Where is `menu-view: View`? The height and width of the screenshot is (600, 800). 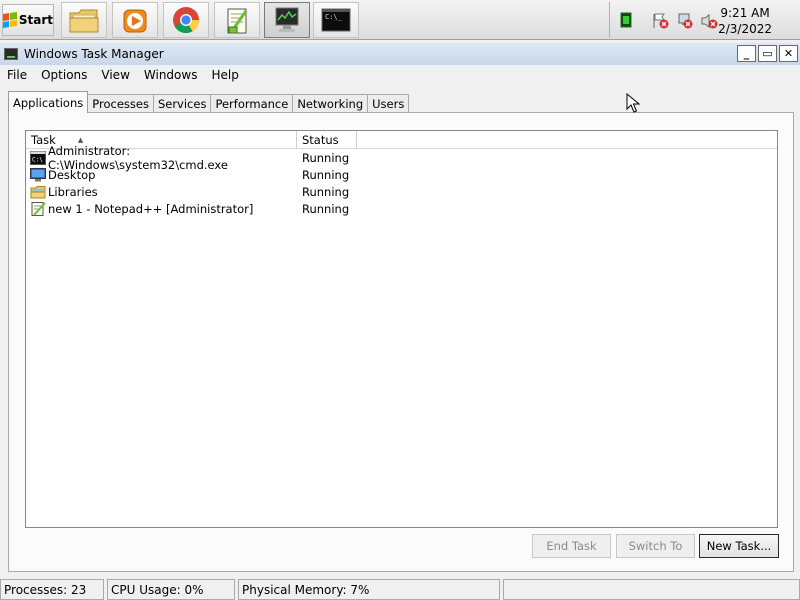
menu-view: View is located at coordinates (115, 75).